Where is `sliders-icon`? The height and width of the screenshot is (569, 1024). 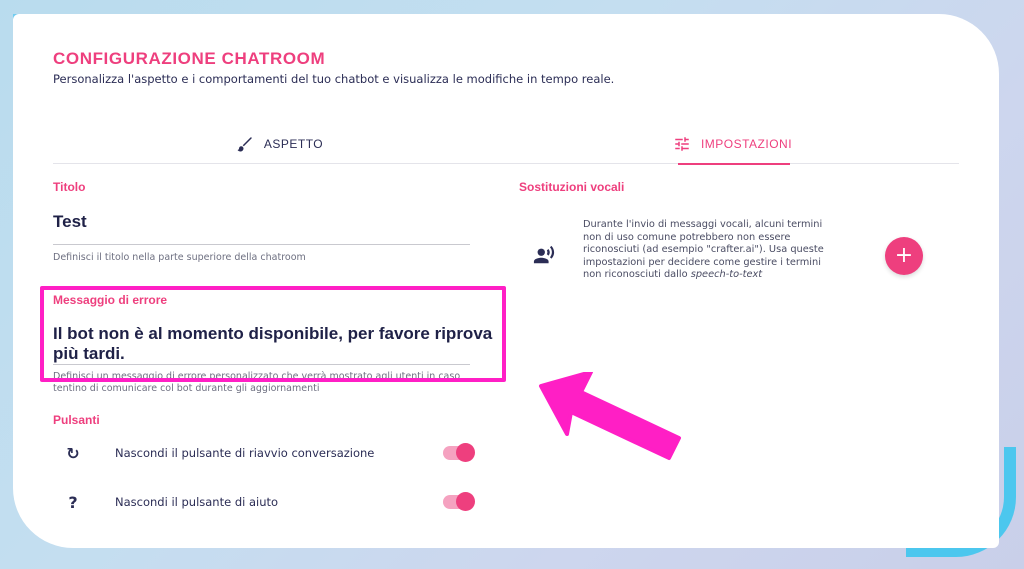
sliders-icon is located at coordinates (682, 144).